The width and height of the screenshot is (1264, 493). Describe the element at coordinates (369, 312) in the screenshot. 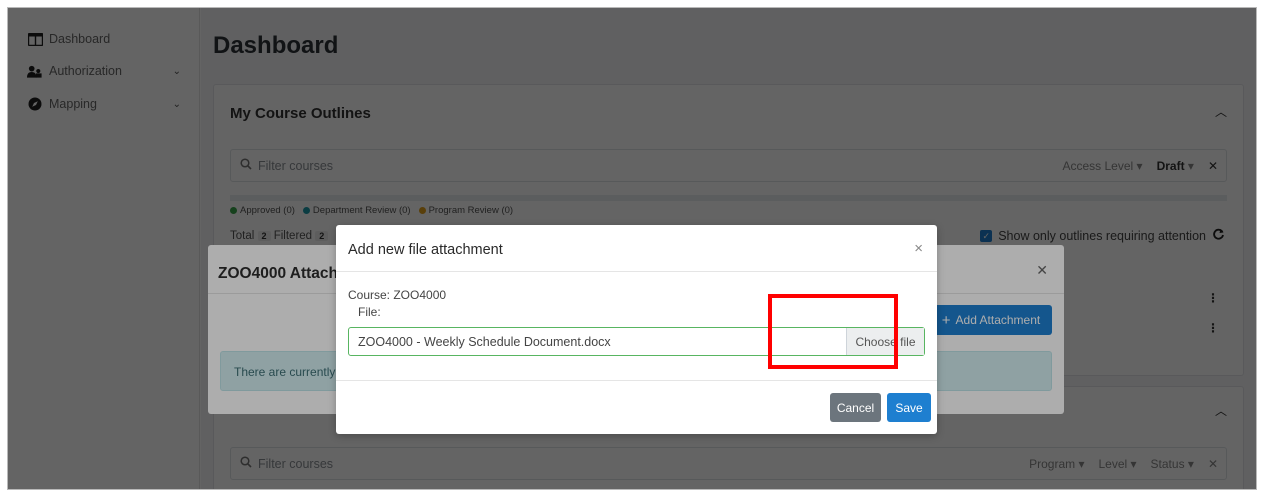

I see `file-label: File:` at that location.